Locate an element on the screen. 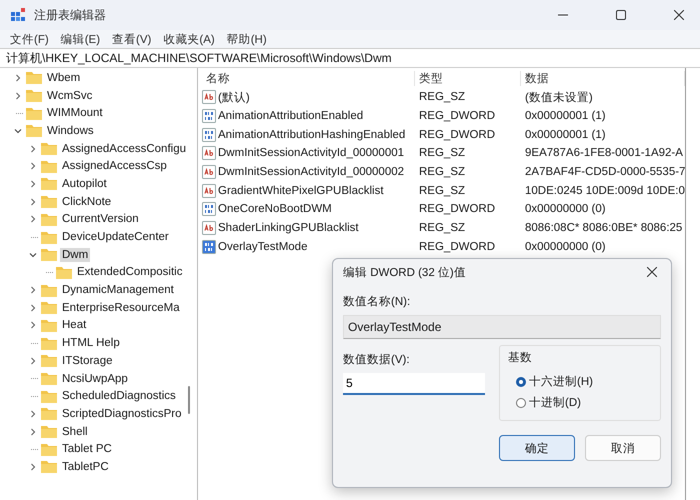 The height and width of the screenshot is (500, 700). tree-item: WcmSvc is located at coordinates (69, 95).